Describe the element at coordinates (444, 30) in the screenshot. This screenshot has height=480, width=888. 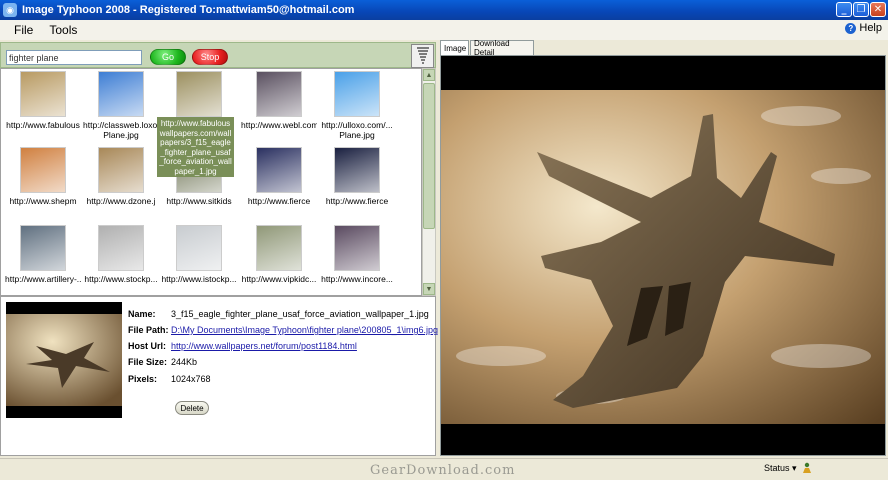
I see `menu-bar: File Tools` at that location.